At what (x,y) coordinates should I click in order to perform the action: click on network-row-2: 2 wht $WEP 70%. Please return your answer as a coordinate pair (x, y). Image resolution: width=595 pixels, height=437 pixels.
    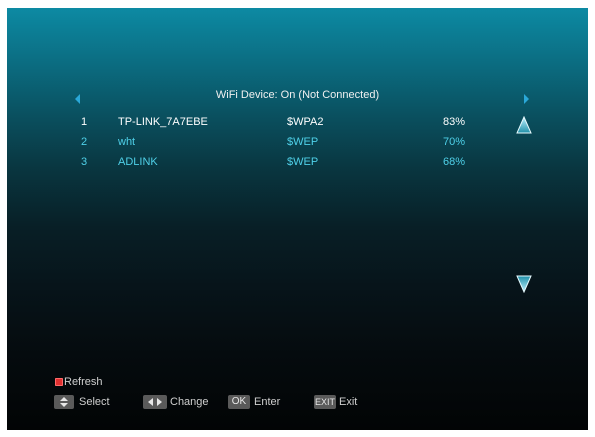
    Looking at the image, I should click on (297, 144).